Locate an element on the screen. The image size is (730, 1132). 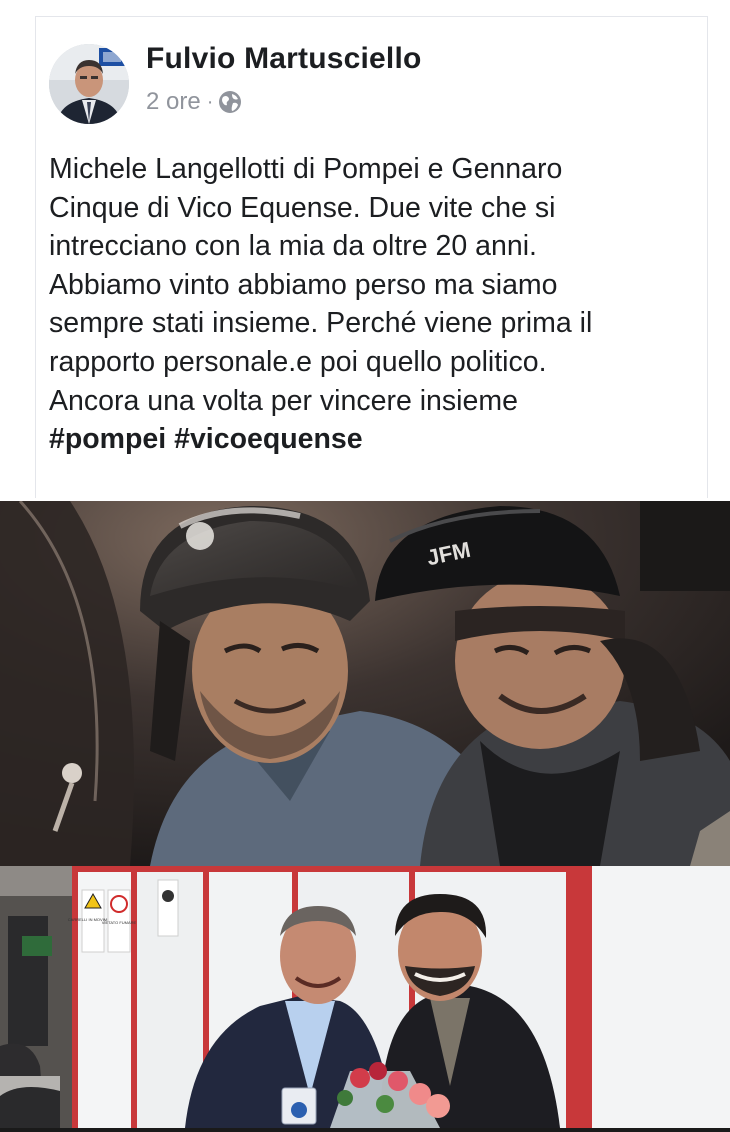
hashtag-link: #pompei is located at coordinates (107, 439).